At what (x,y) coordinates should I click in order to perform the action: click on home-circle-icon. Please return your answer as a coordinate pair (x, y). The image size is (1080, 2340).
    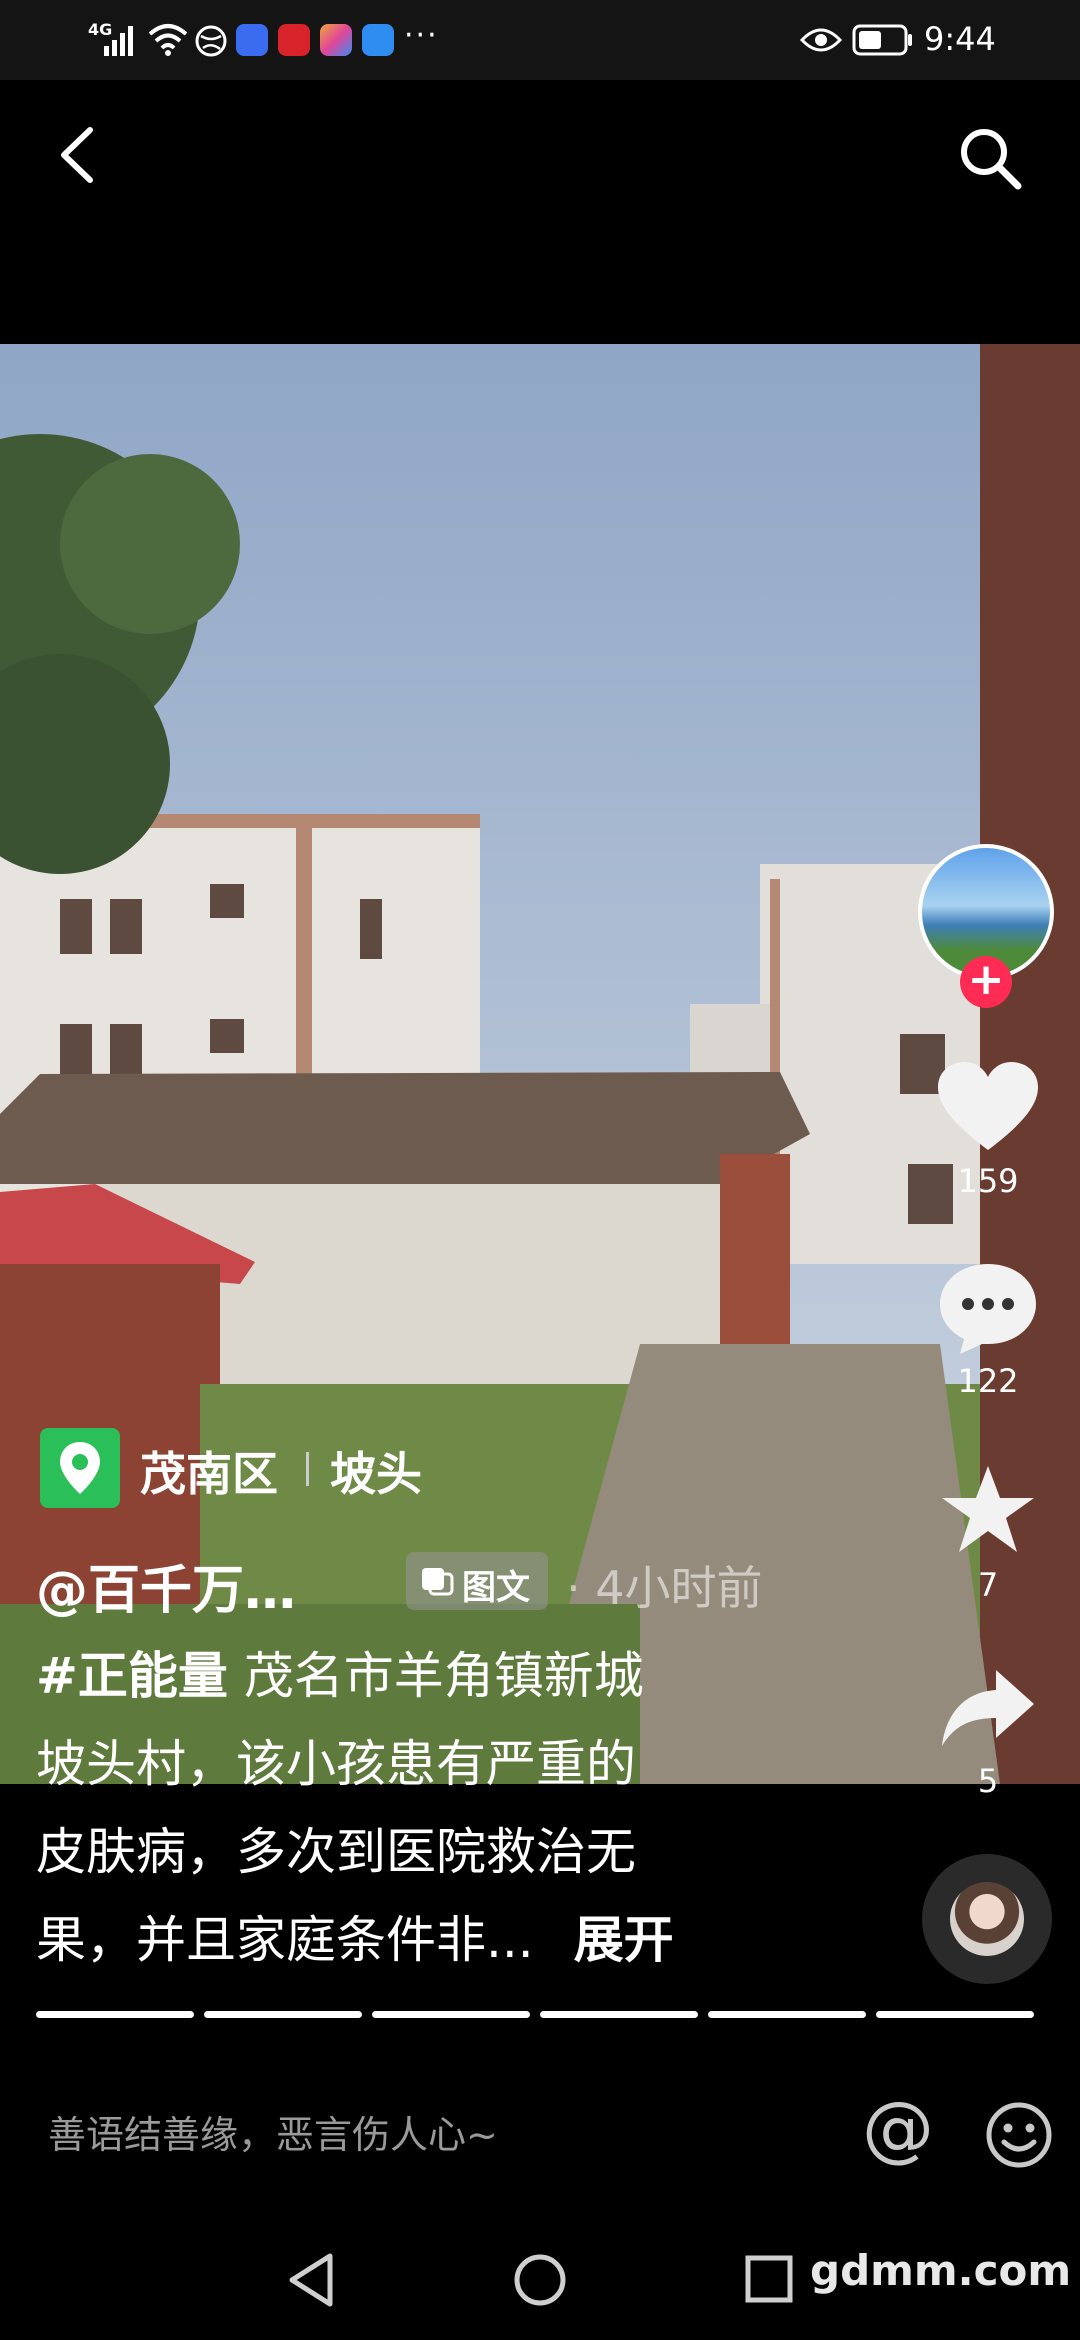
    Looking at the image, I should click on (540, 2280).